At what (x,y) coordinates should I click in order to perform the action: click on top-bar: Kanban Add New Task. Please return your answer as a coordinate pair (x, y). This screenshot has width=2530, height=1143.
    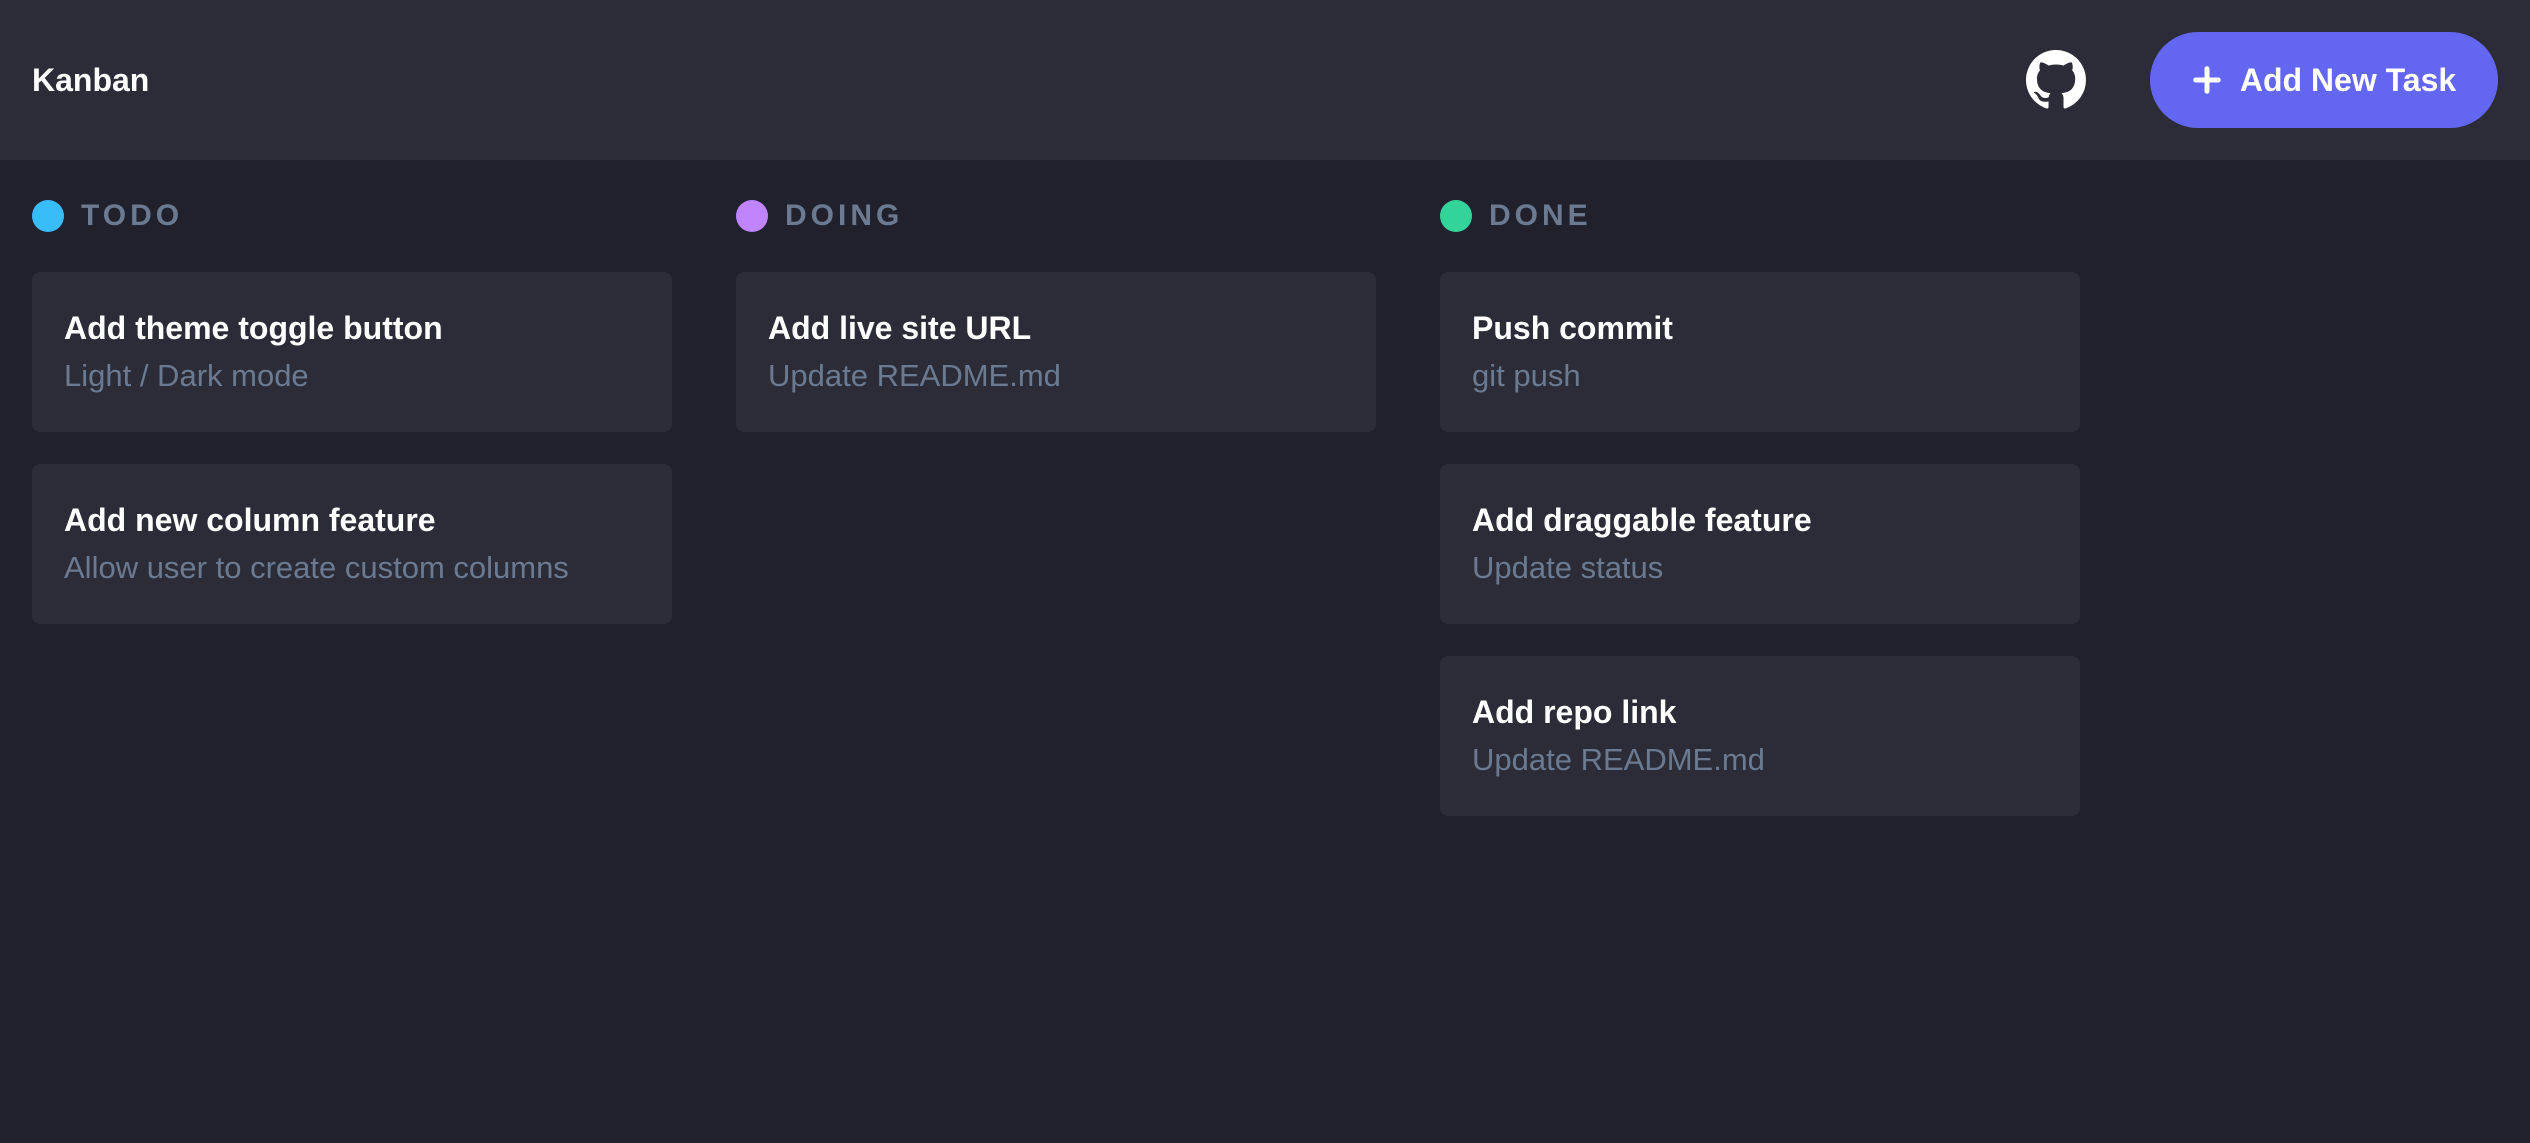
    Looking at the image, I should click on (1265, 80).